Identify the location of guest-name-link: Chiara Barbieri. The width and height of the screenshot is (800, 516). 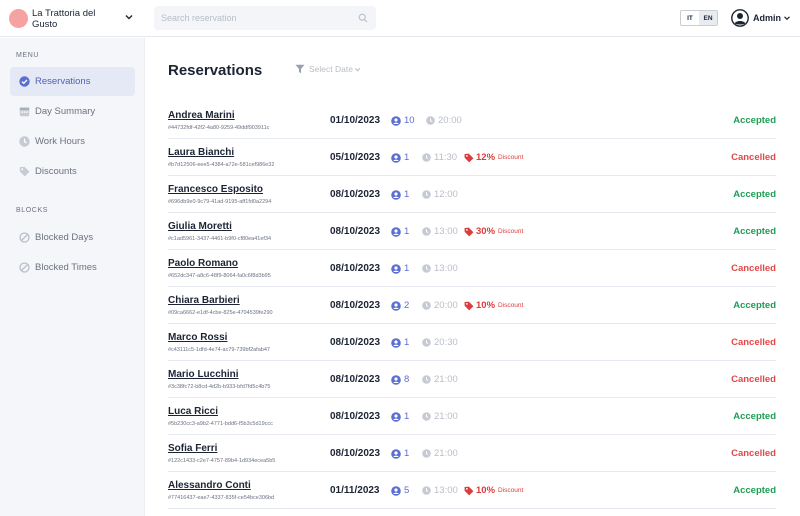
(204, 300).